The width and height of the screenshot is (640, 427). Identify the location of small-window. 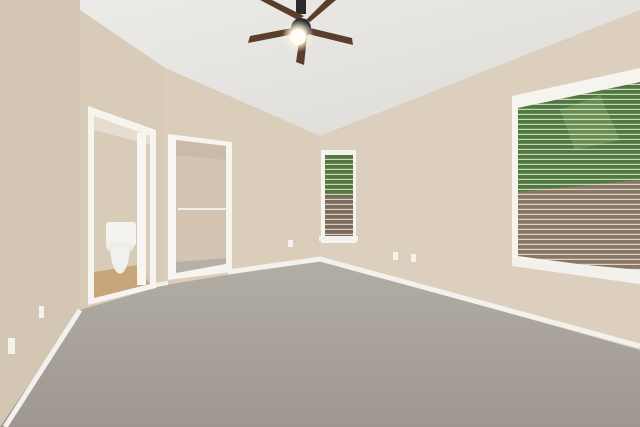
(338, 196).